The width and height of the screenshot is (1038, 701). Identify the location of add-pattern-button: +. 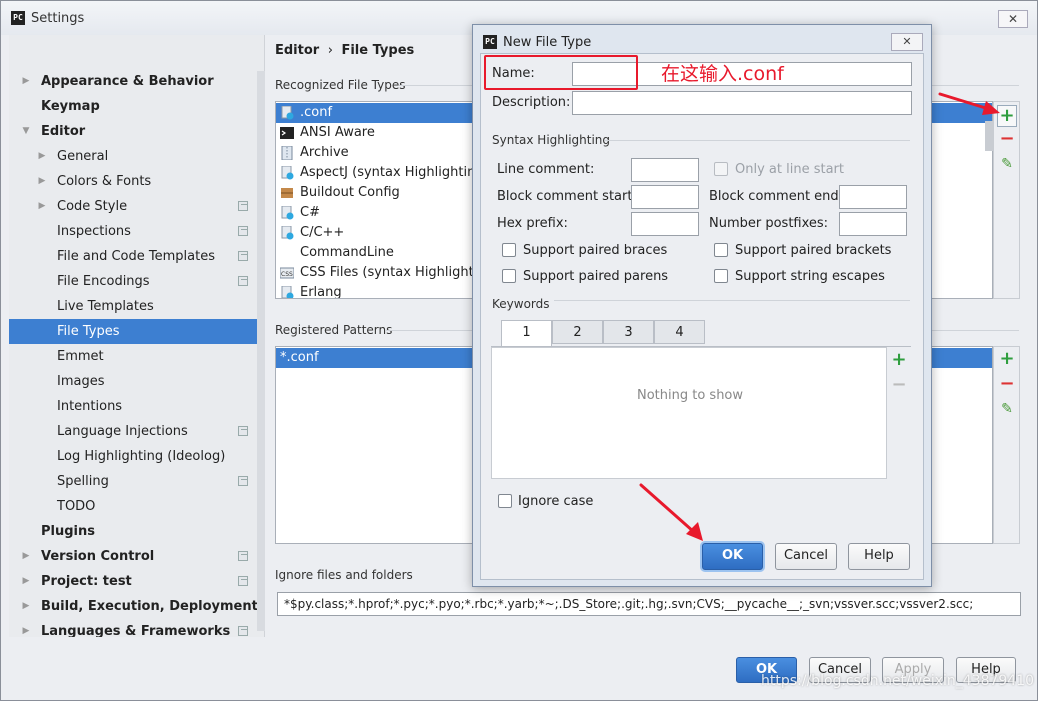
(1007, 359).